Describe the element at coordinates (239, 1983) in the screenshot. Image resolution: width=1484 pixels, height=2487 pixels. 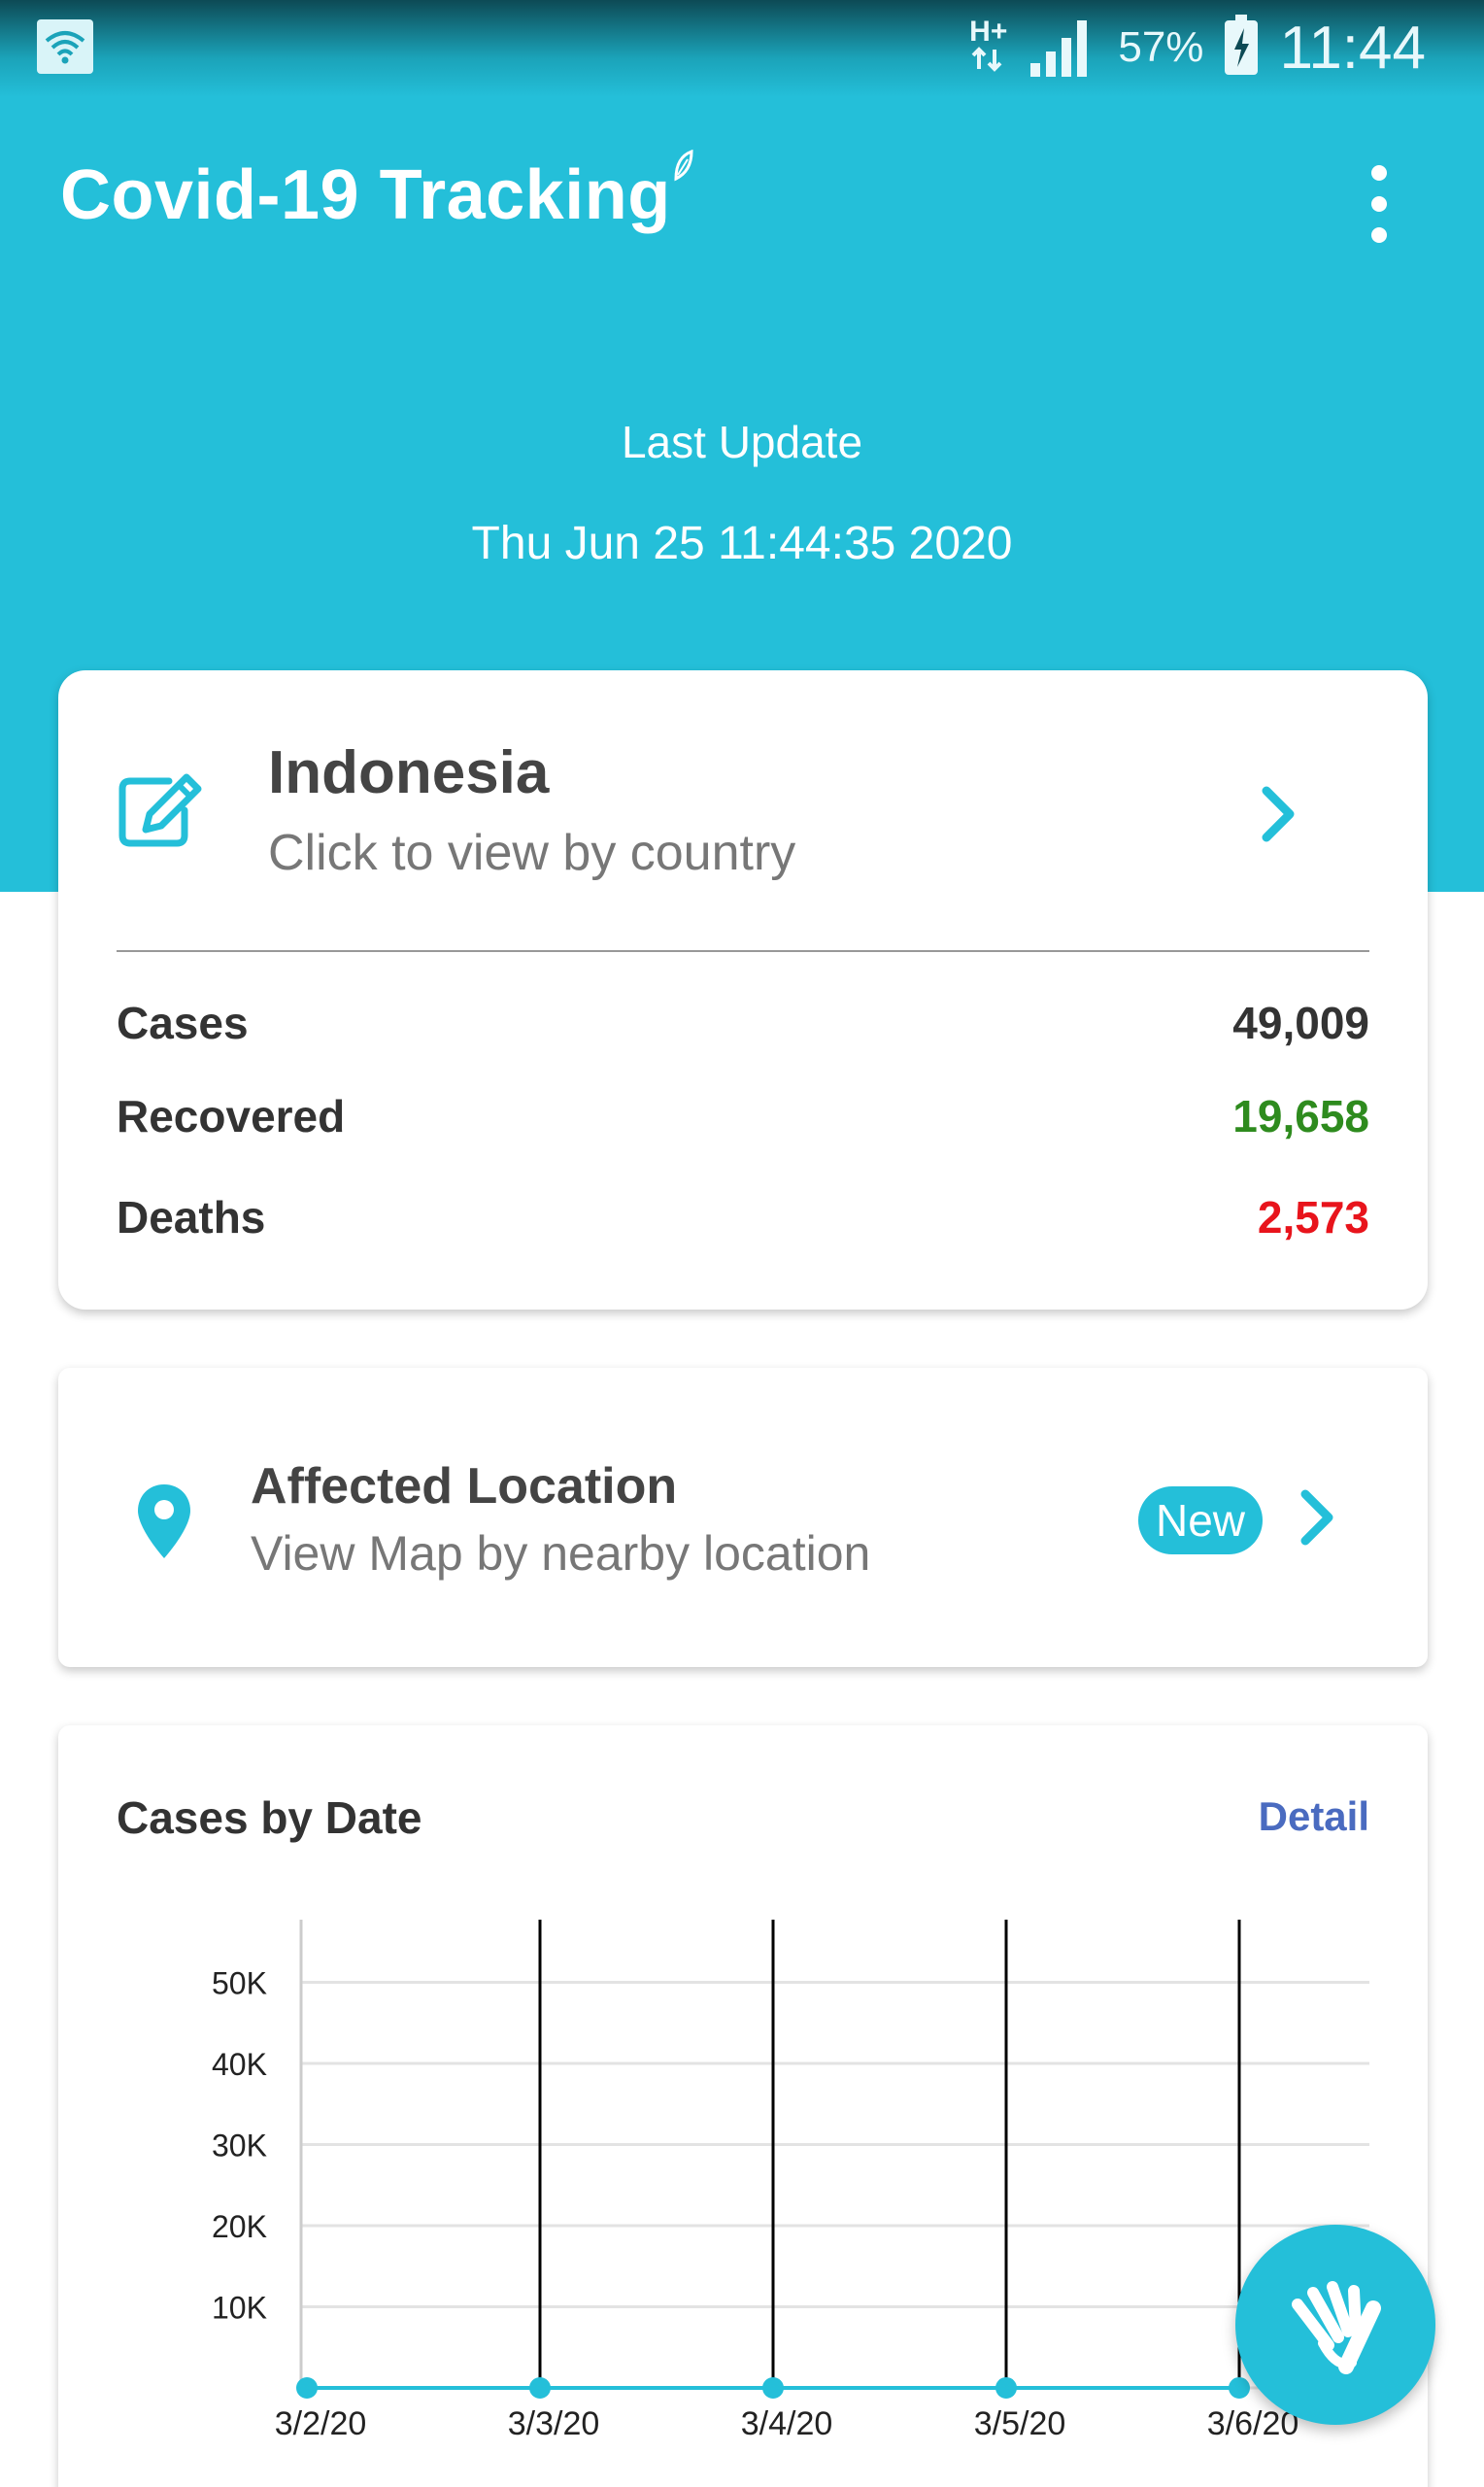
I see `y-tick-label: 50K` at that location.